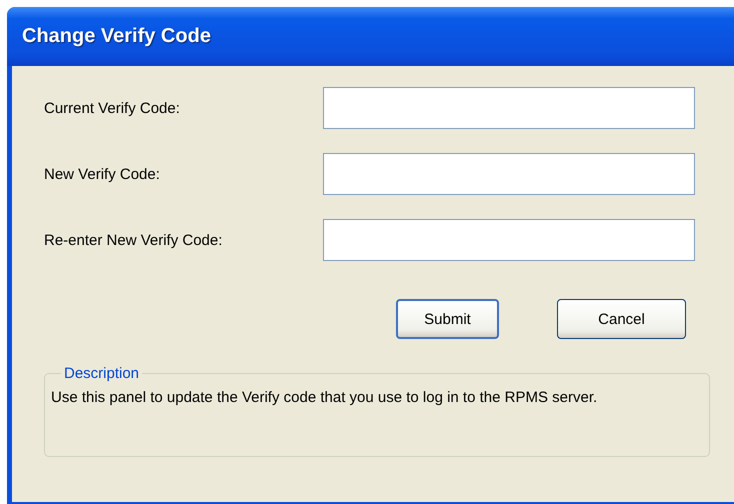 Image resolution: width=734 pixels, height=504 pixels. I want to click on description-text: Use this panel to update the Verify code that you use to log in to the RPMS server., so click(324, 398).